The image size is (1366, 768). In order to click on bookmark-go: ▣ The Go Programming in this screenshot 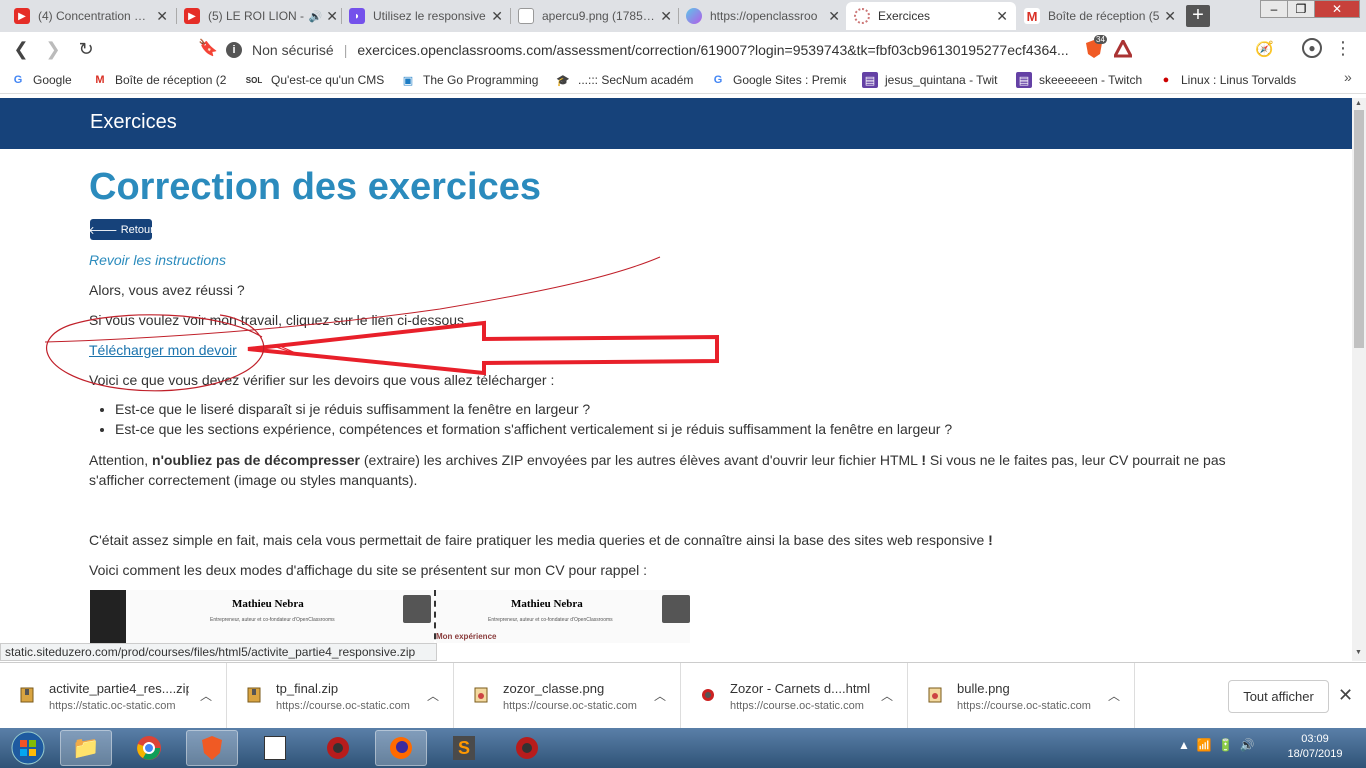, I will do `click(469, 80)`.